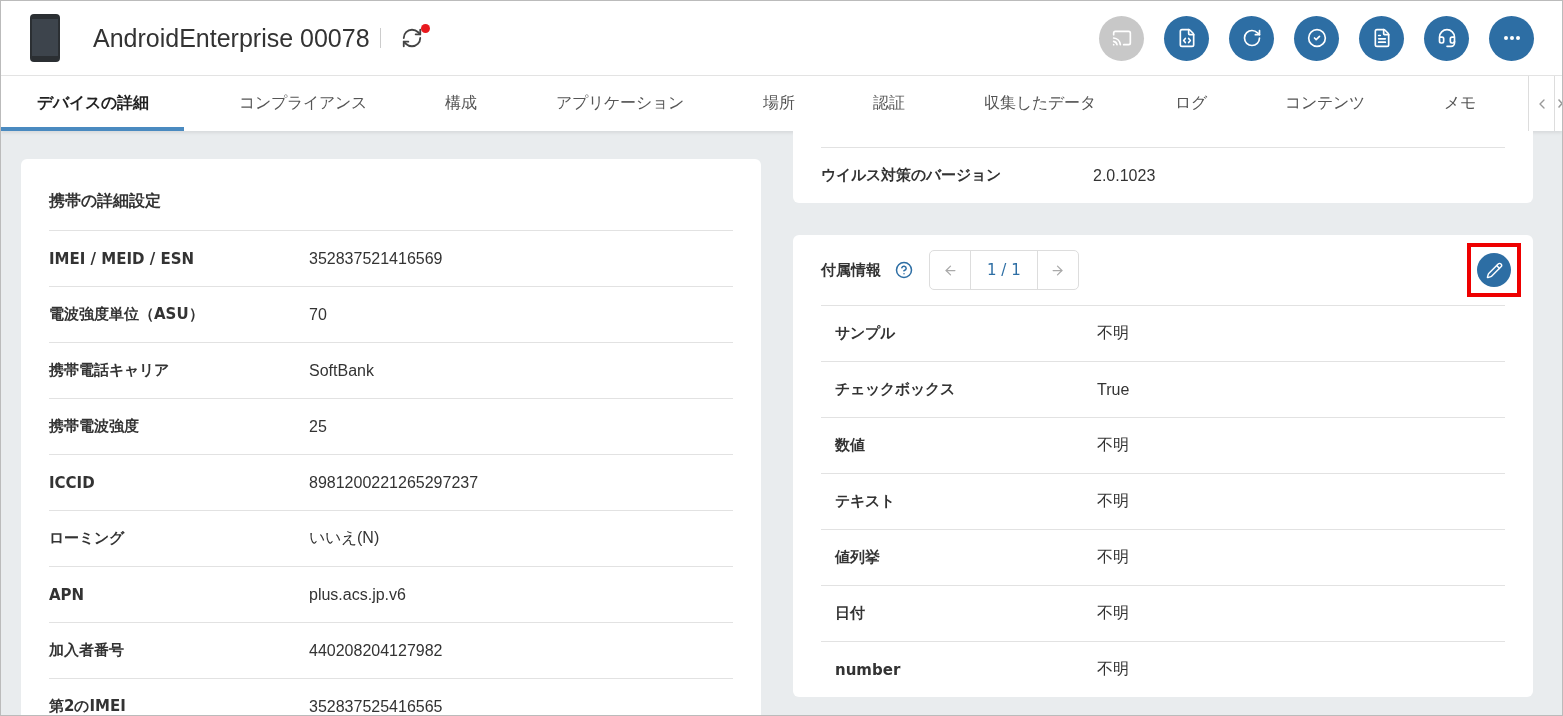 The height and width of the screenshot is (716, 1563). What do you see at coordinates (1124, 175) in the screenshot?
I see `field-value: 2.0.1023` at bounding box center [1124, 175].